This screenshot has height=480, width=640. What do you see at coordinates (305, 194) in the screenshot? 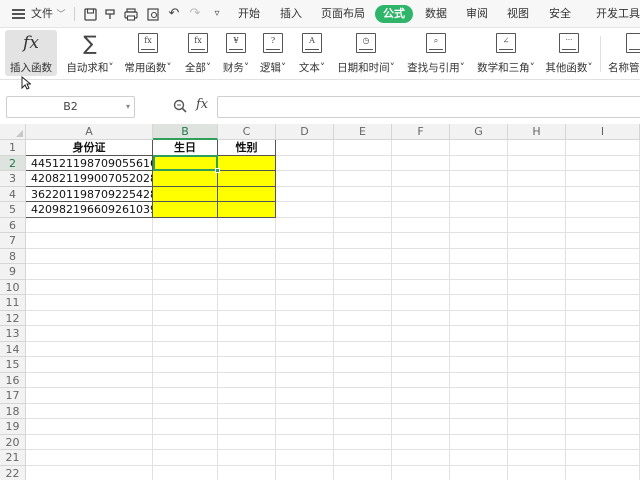
I see `cell-d4` at bounding box center [305, 194].